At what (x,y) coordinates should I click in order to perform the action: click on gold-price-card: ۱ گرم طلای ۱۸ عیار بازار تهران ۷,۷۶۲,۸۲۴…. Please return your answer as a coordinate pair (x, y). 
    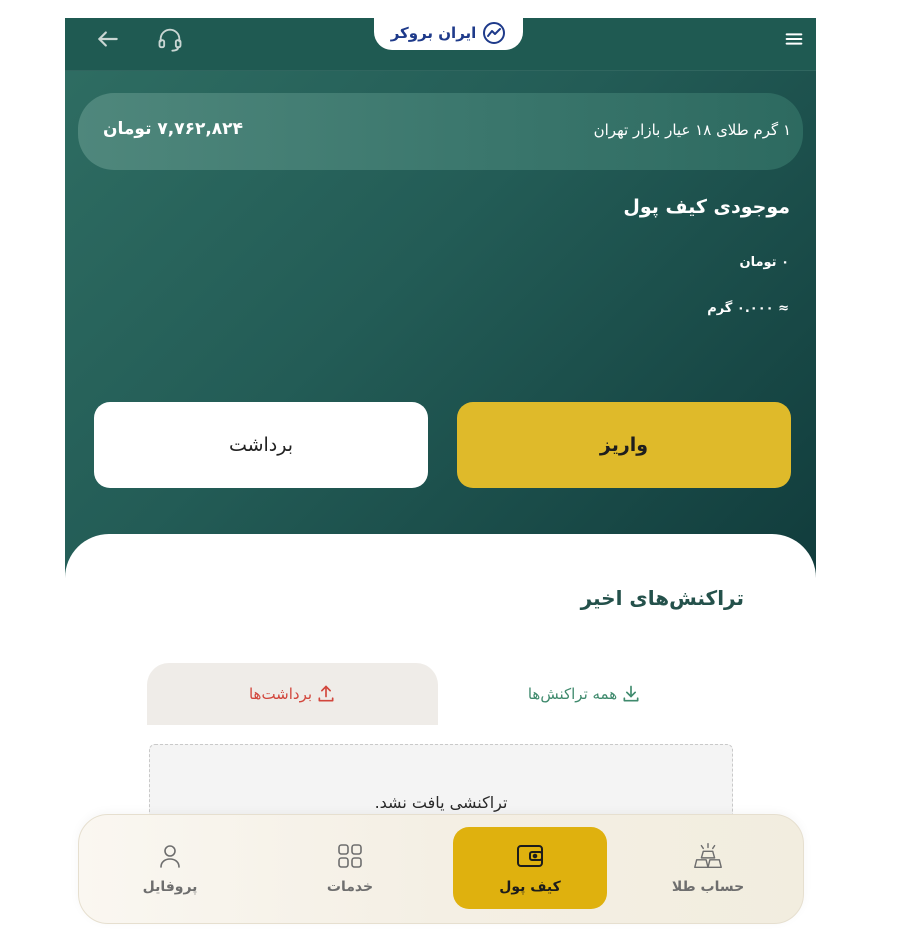
    Looking at the image, I should click on (440, 131).